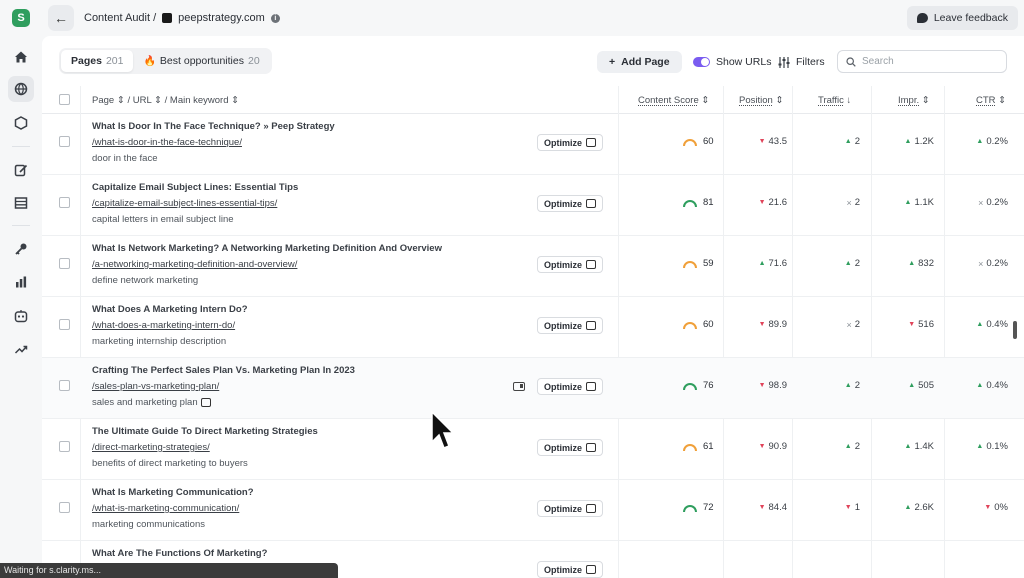 The height and width of the screenshot is (578, 1024). Describe the element at coordinates (21, 249) in the screenshot. I see `key-icon` at that location.